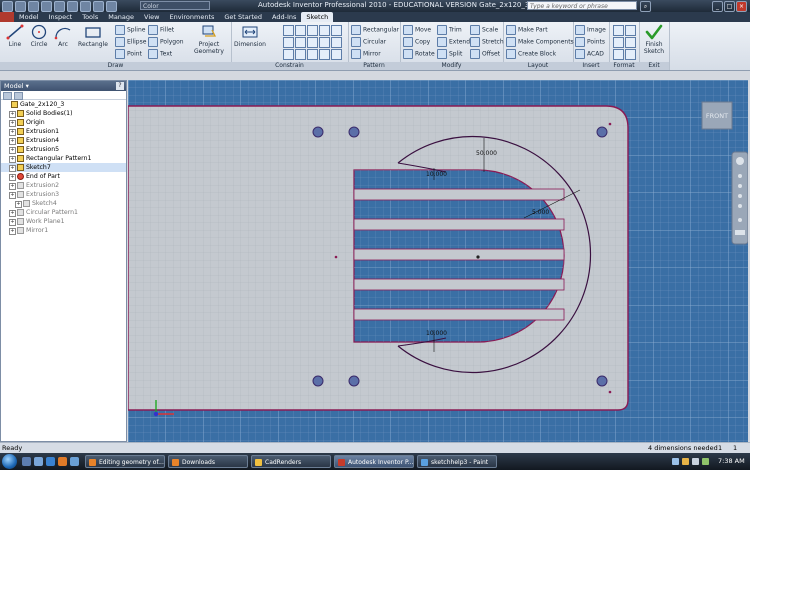  What do you see at coordinates (63, 185) in the screenshot?
I see `browser-item: + Extrusion2` at bounding box center [63, 185].